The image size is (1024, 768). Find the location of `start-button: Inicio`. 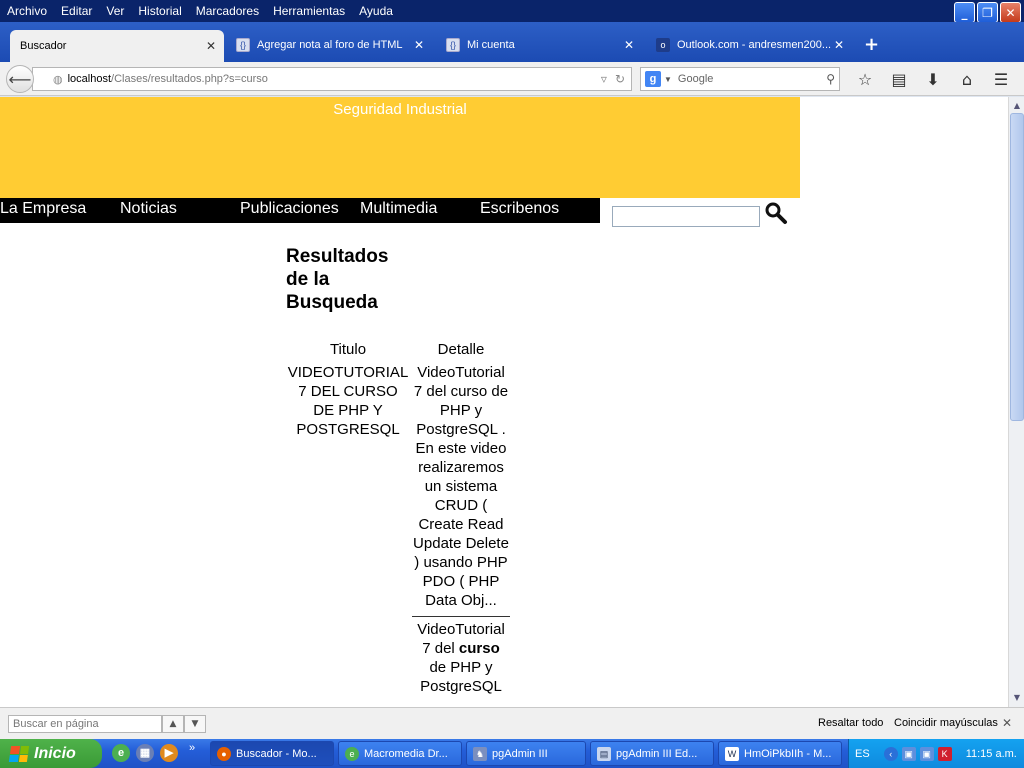

start-button: Inicio is located at coordinates (51, 753).